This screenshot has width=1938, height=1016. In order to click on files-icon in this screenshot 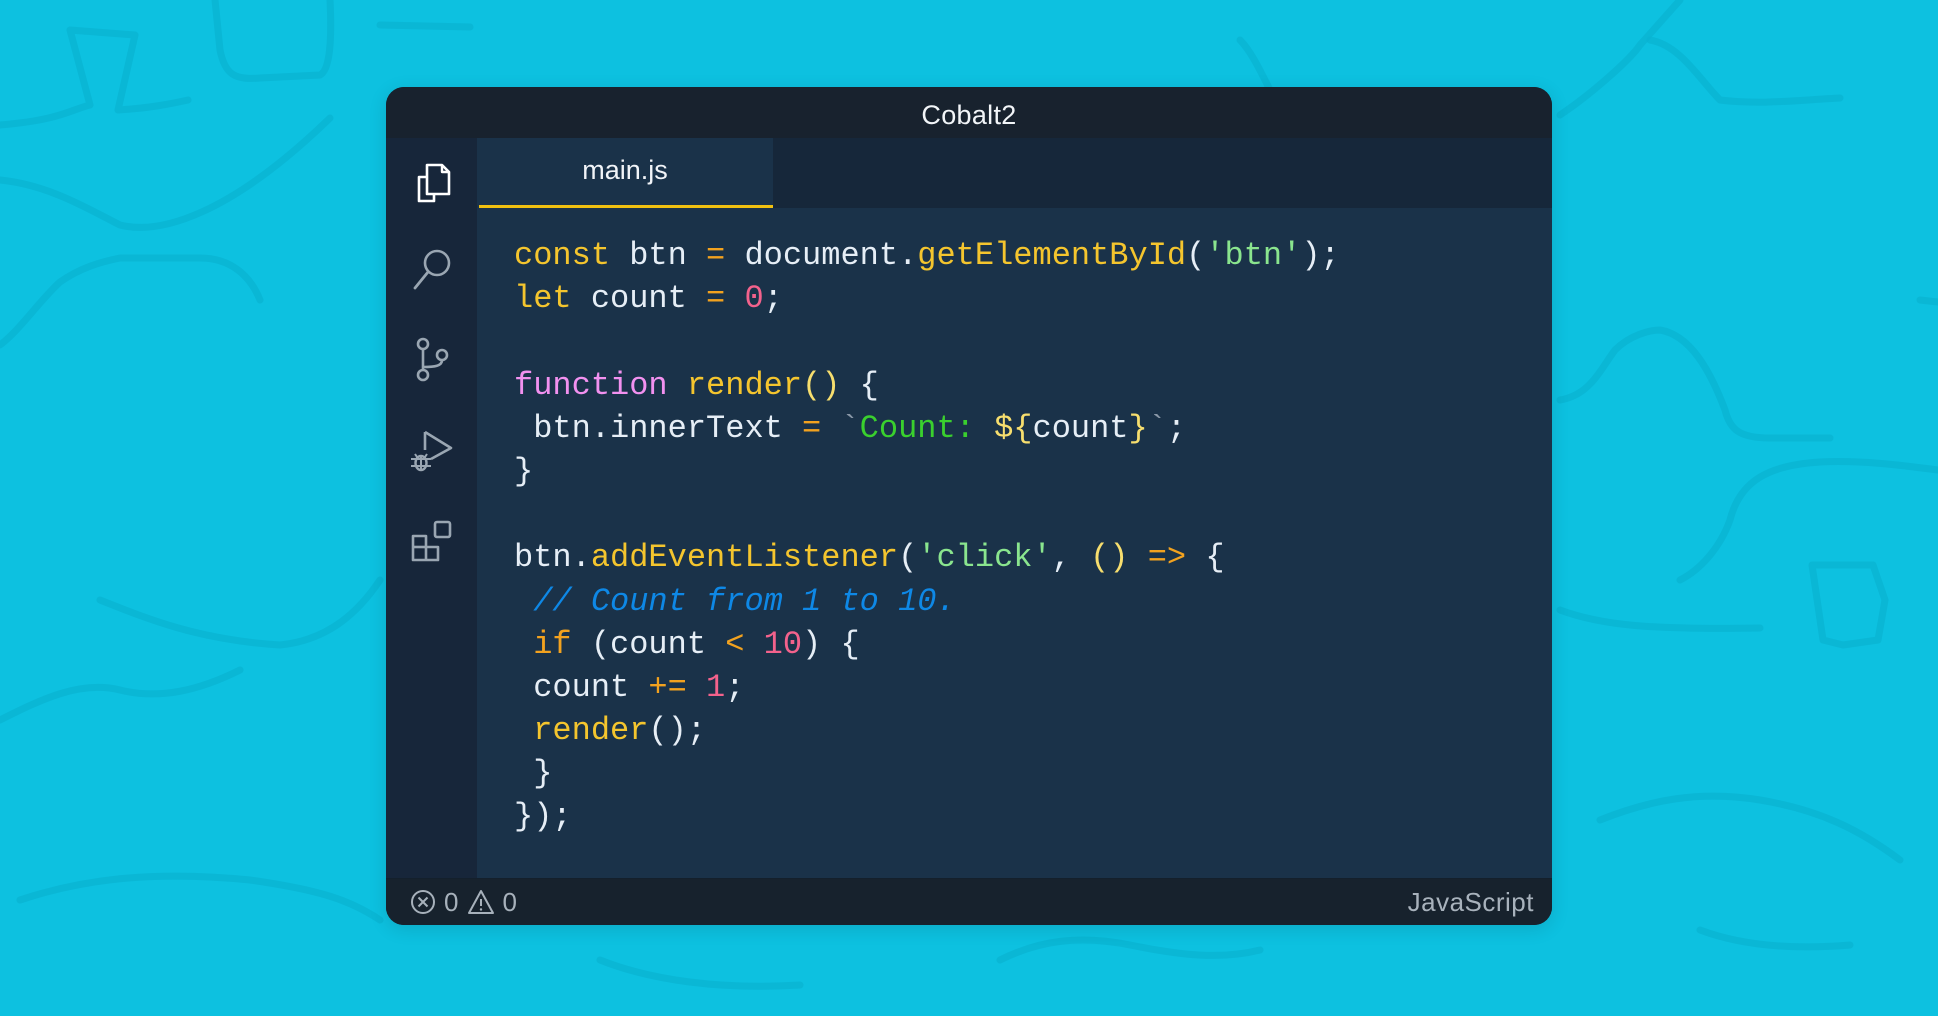, I will do `click(434, 183)`.